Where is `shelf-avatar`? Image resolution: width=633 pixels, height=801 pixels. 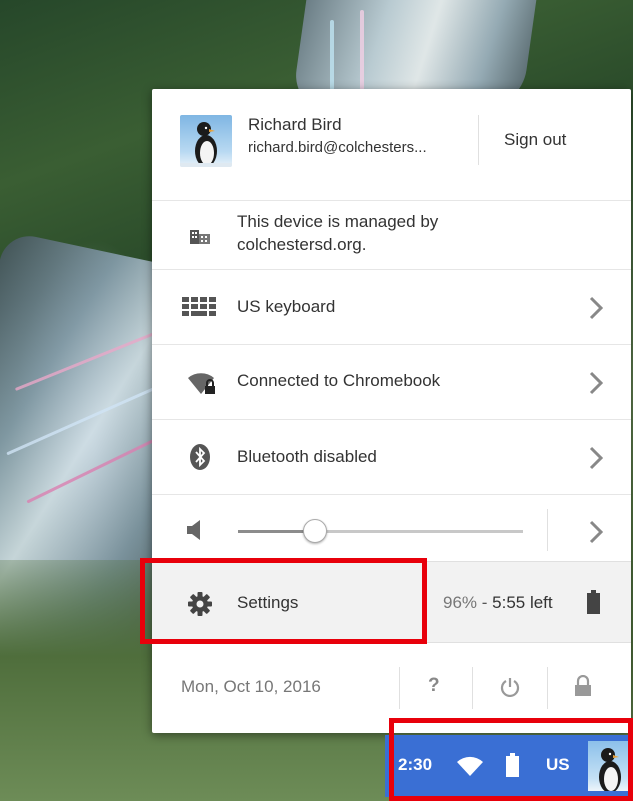
shelf-avatar is located at coordinates (610, 766).